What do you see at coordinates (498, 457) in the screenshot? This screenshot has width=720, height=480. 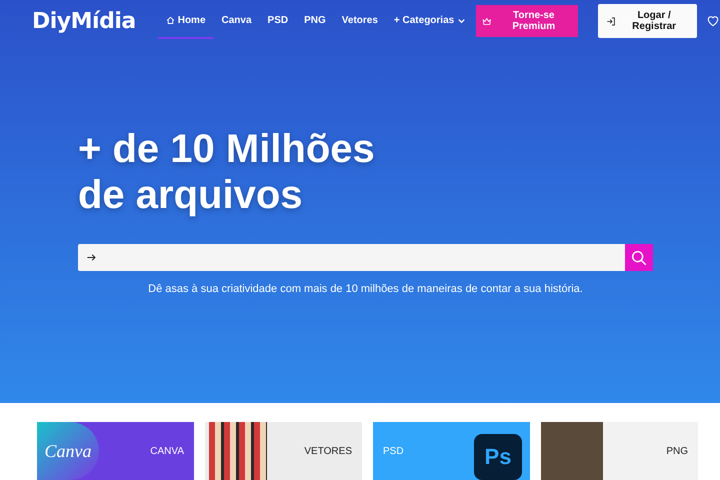 I see `photoshop-logo: Ps` at bounding box center [498, 457].